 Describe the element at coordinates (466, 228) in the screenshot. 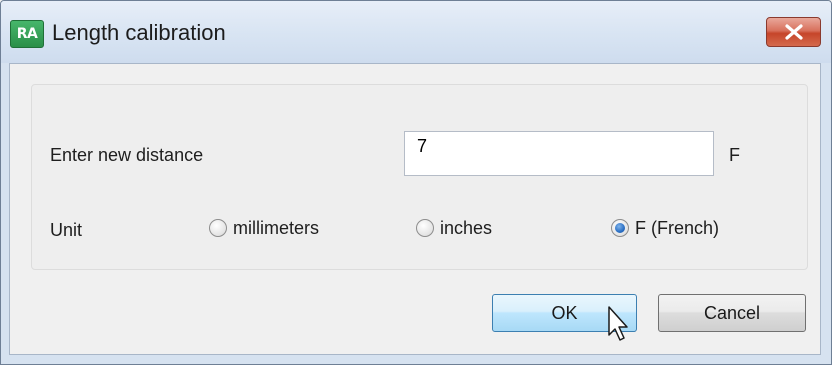

I see `radio-label-inches: inches` at that location.